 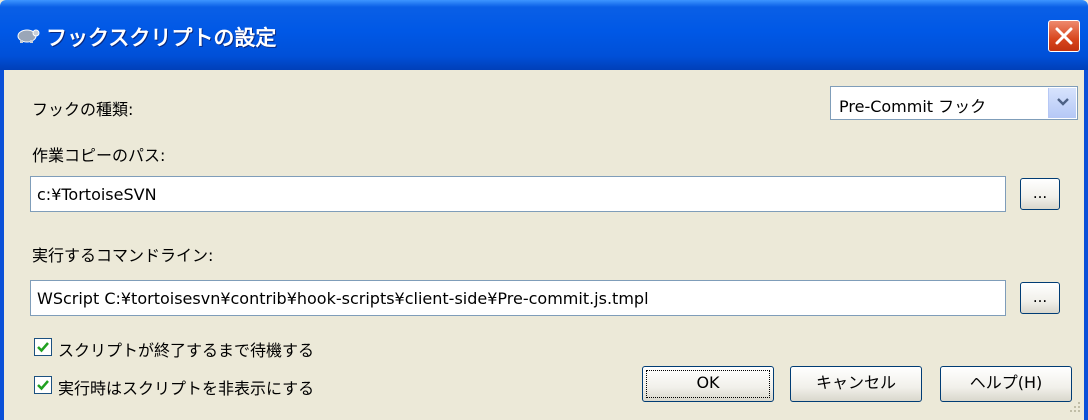 I want to click on dropdown-button, so click(x=1062, y=103).